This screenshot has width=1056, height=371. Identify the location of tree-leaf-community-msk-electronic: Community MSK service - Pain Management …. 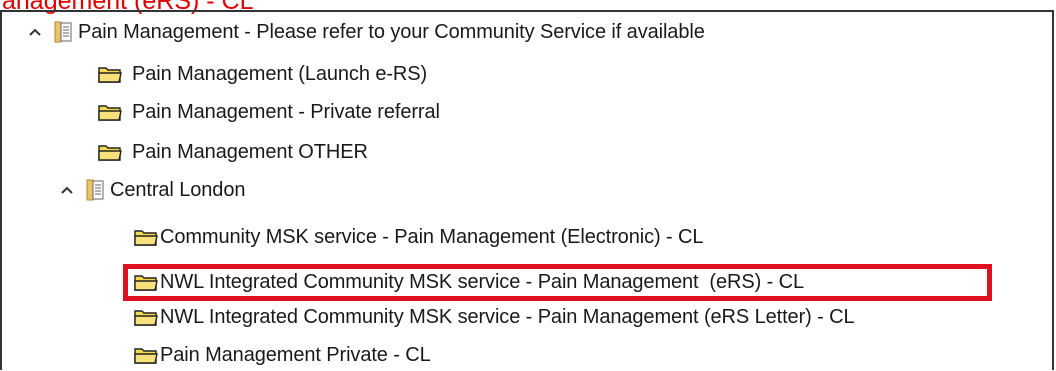
(418, 237).